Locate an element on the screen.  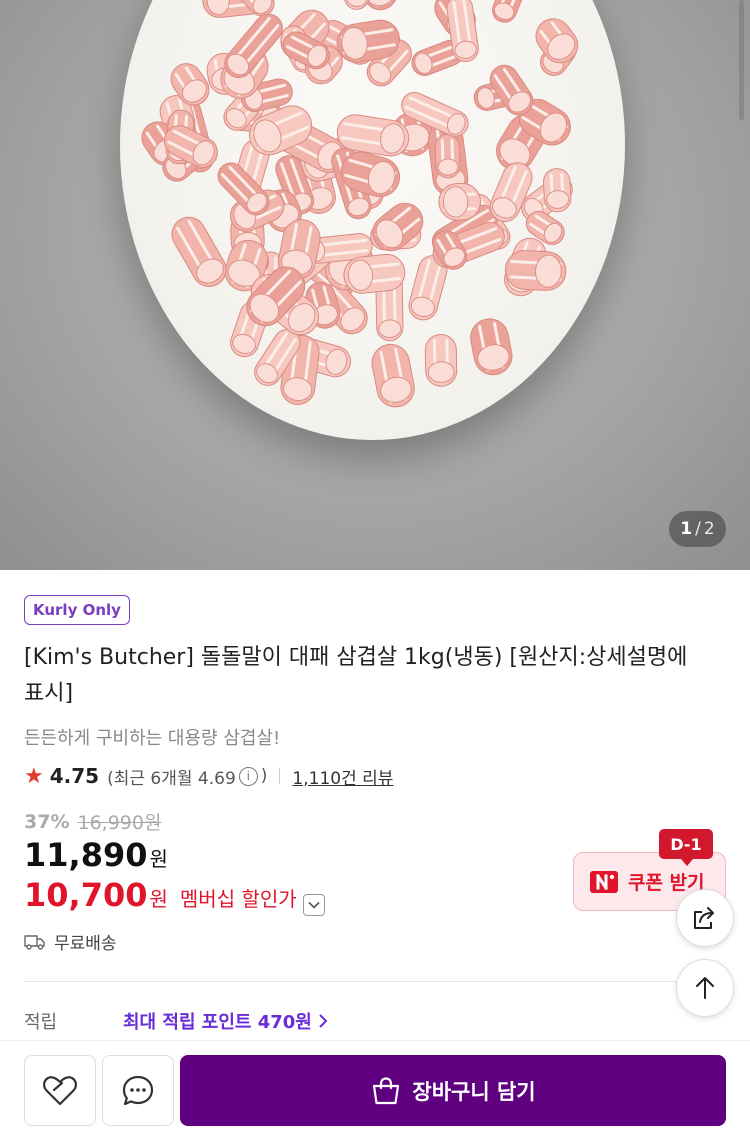
member-price-unit: 원 is located at coordinates (158, 899).